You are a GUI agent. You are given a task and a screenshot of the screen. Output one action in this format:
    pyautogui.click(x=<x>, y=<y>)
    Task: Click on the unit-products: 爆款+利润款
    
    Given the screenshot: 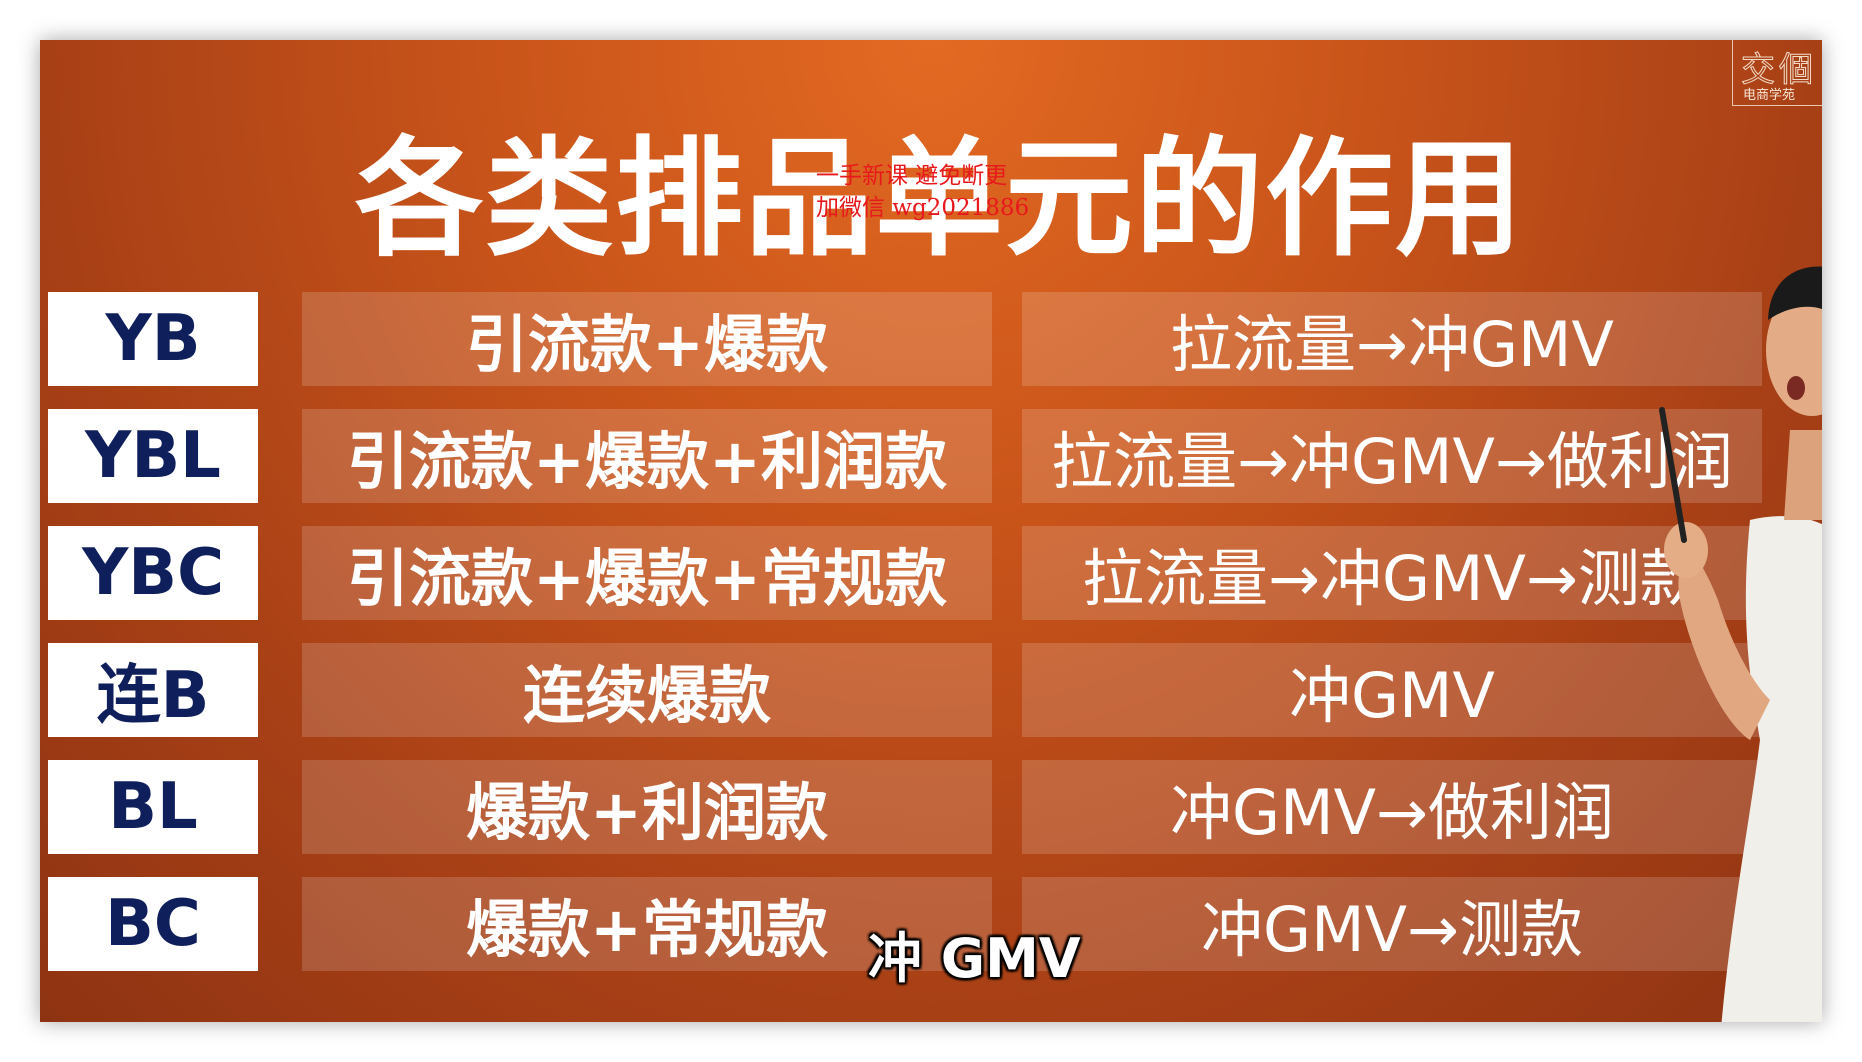 What is the action you would take?
    pyautogui.click(x=647, y=807)
    